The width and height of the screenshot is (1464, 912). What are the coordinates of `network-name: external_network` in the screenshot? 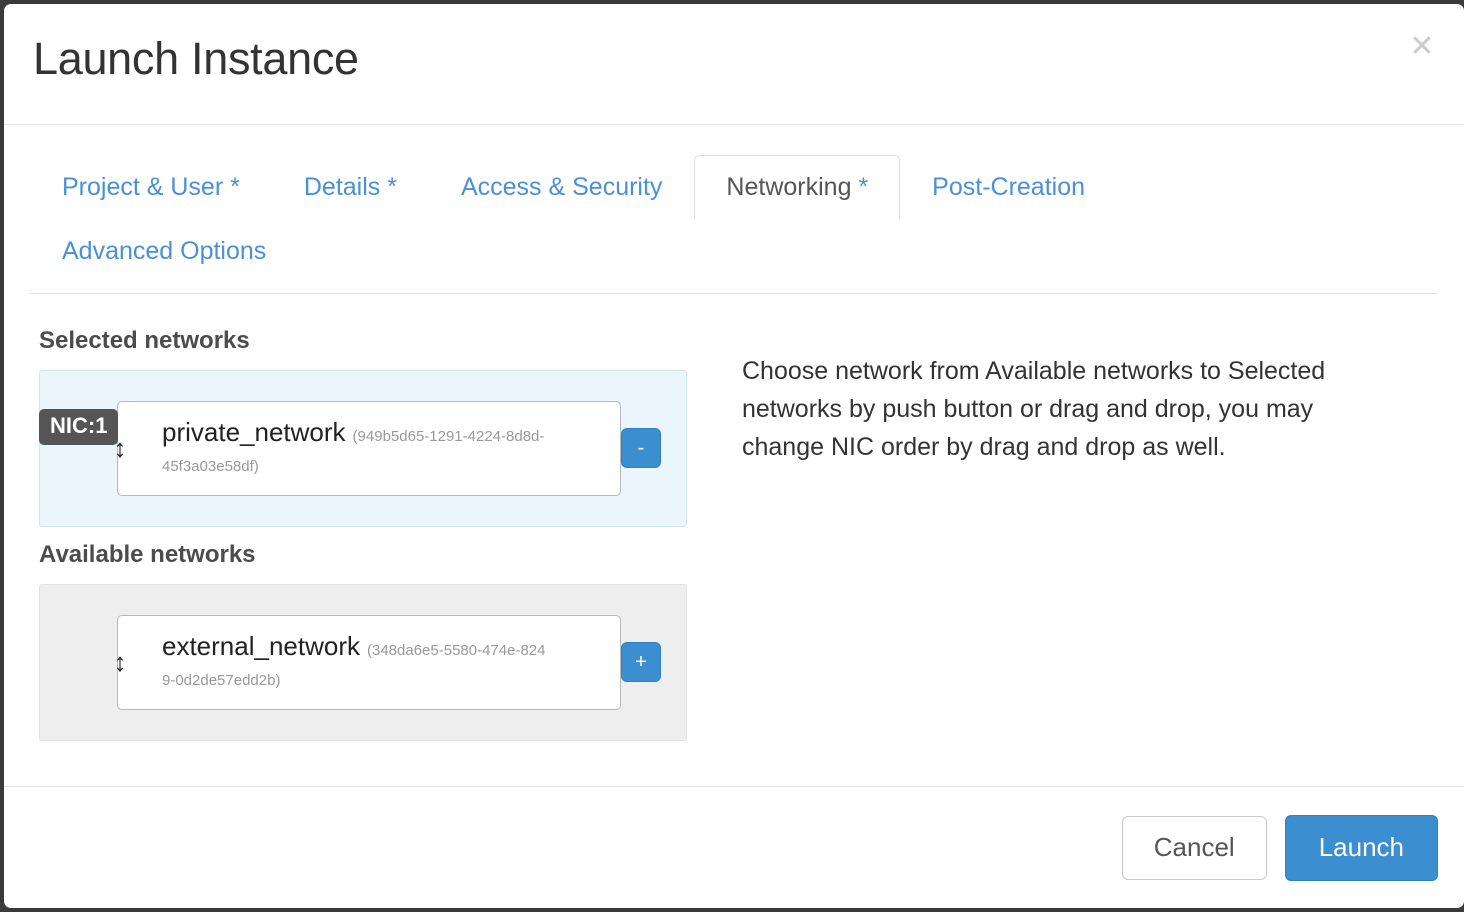 It's located at (261, 645).